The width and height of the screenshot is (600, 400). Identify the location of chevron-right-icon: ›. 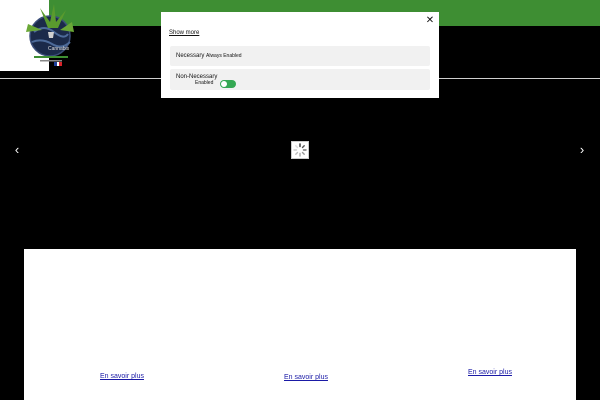
(582, 150).